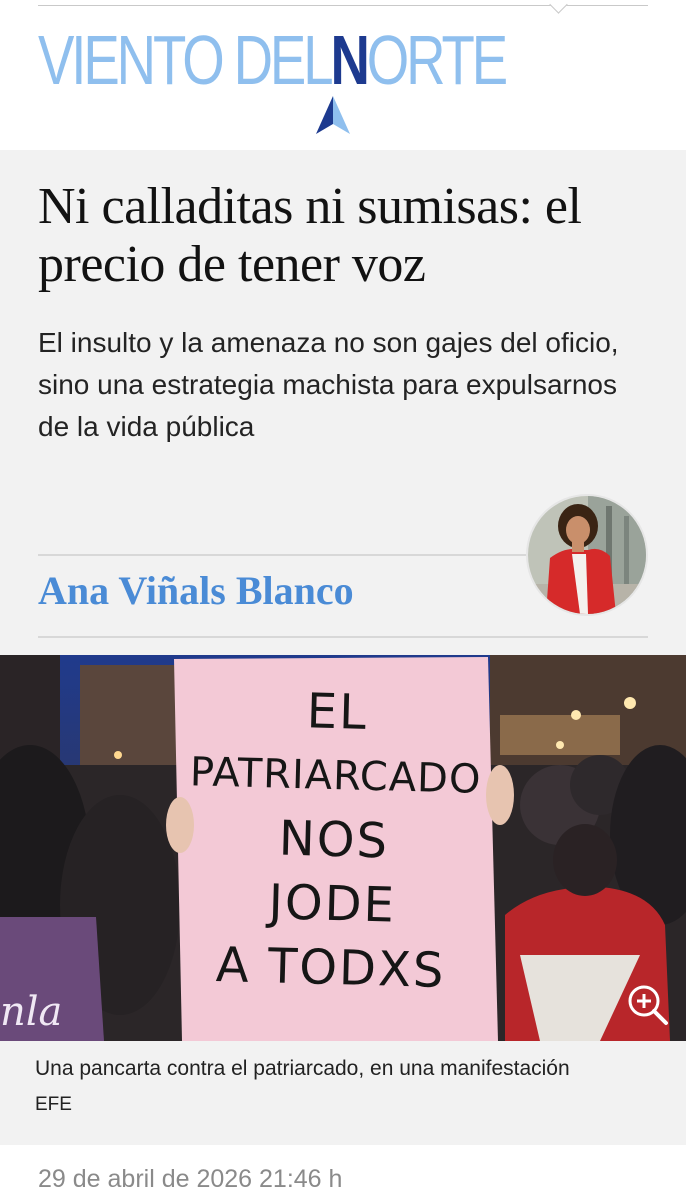  What do you see at coordinates (53, 1104) in the screenshot?
I see `image-credit: EFE` at bounding box center [53, 1104].